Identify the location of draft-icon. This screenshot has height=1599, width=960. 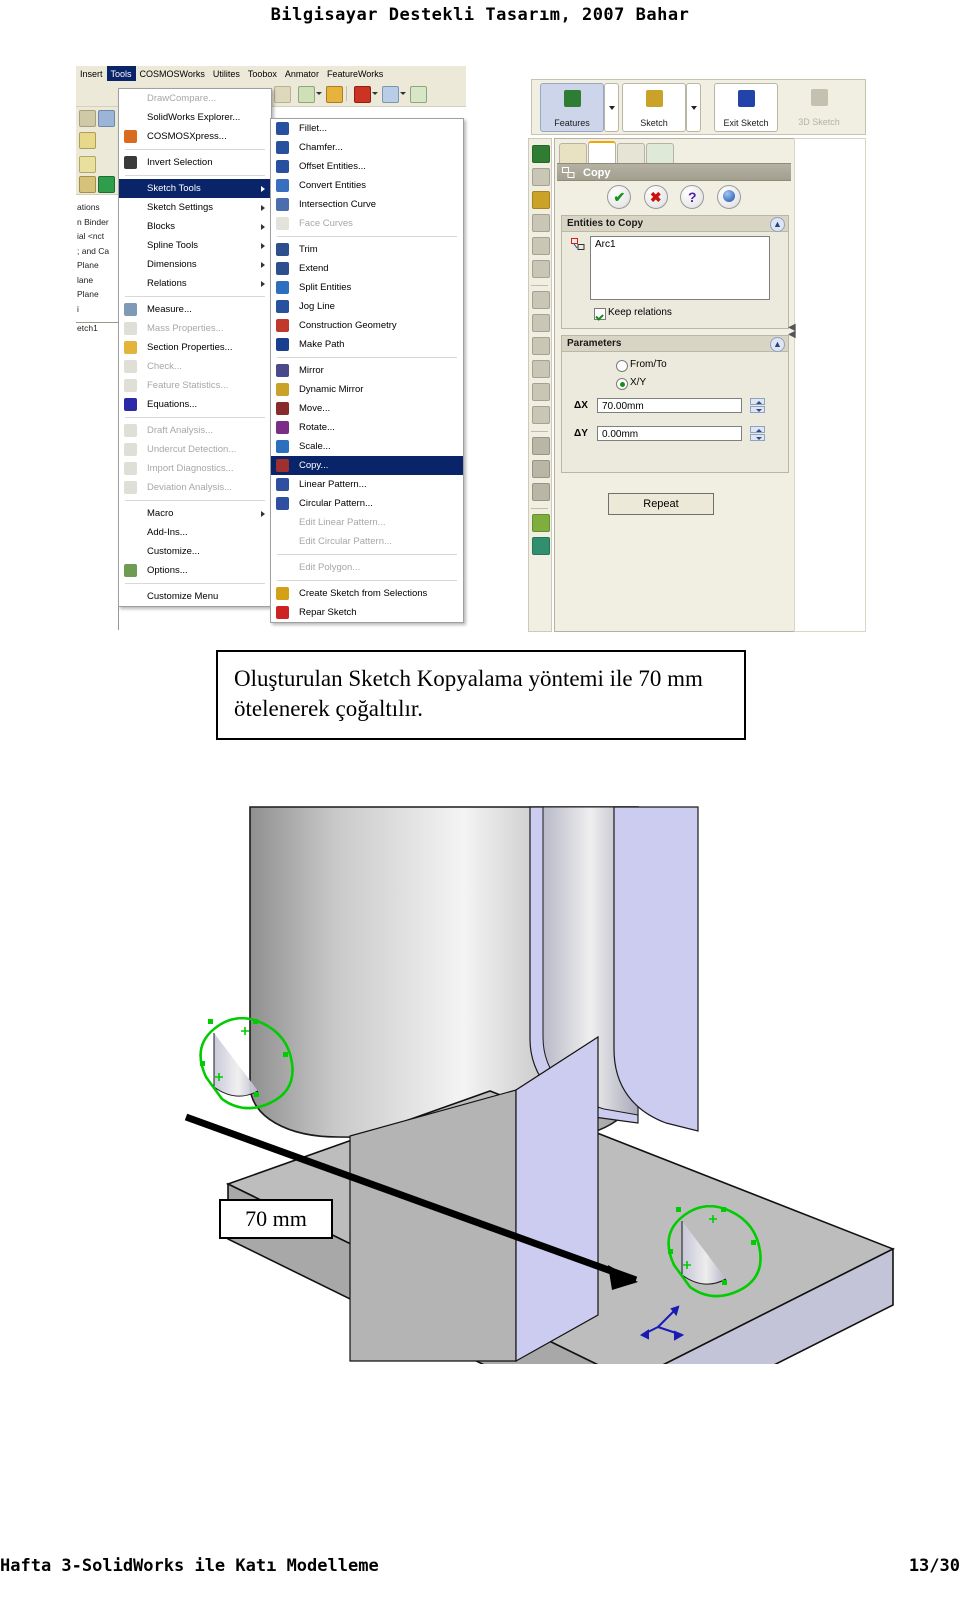
(541, 492).